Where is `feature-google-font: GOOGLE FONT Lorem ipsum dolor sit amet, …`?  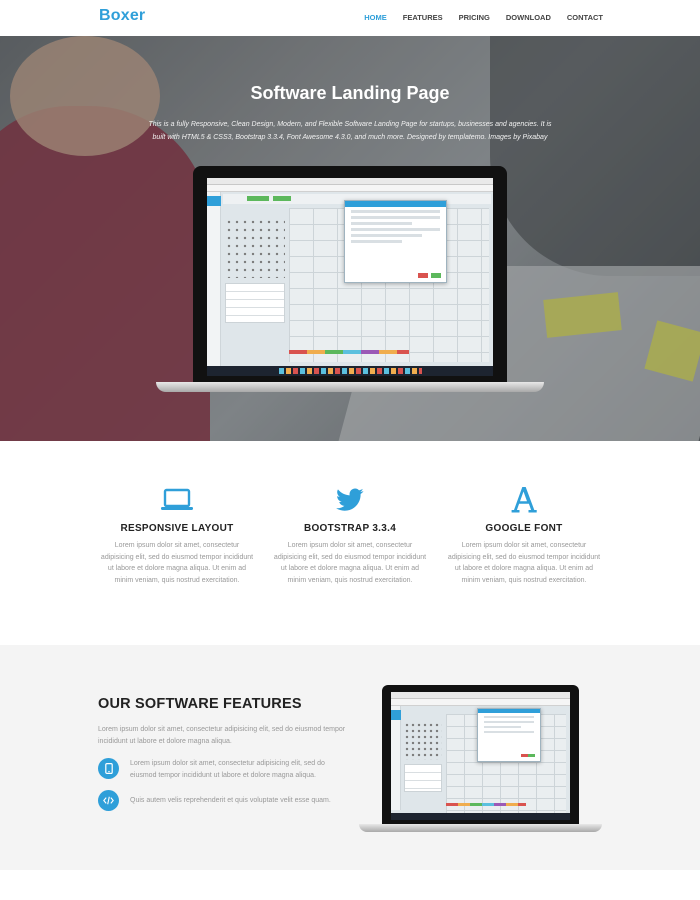
feature-google-font: GOOGLE FONT Lorem ipsum dolor sit amet, … is located at coordinates (524, 535).